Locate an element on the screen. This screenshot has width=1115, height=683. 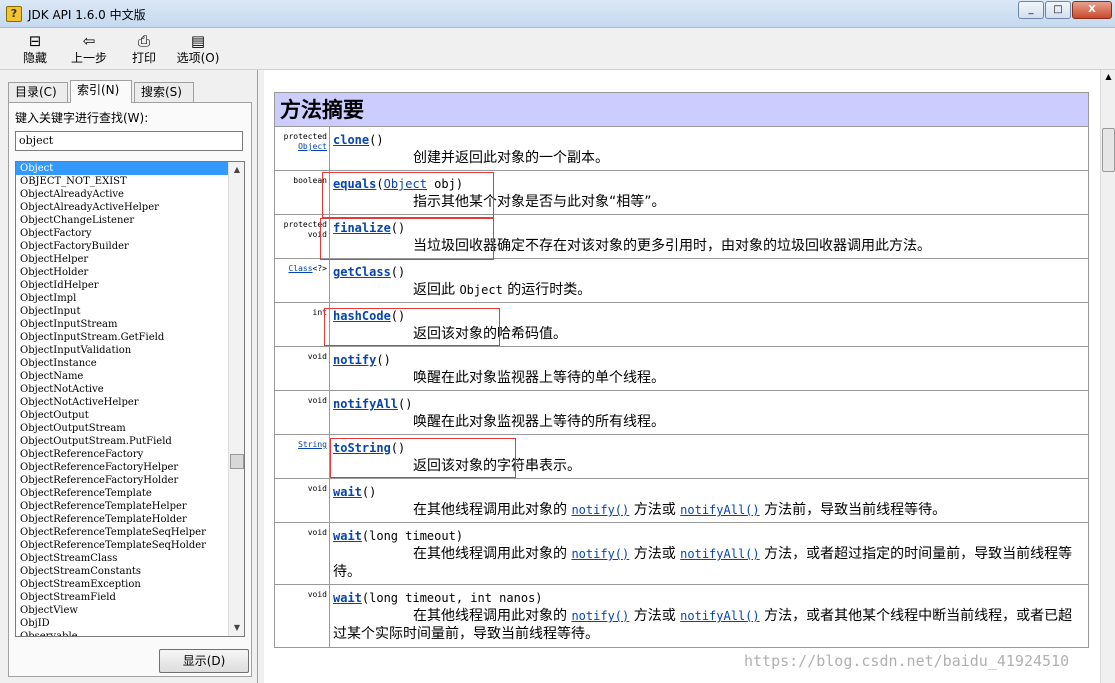
list-item: OBJECT_NOT_EXIST is located at coordinates (122, 181).